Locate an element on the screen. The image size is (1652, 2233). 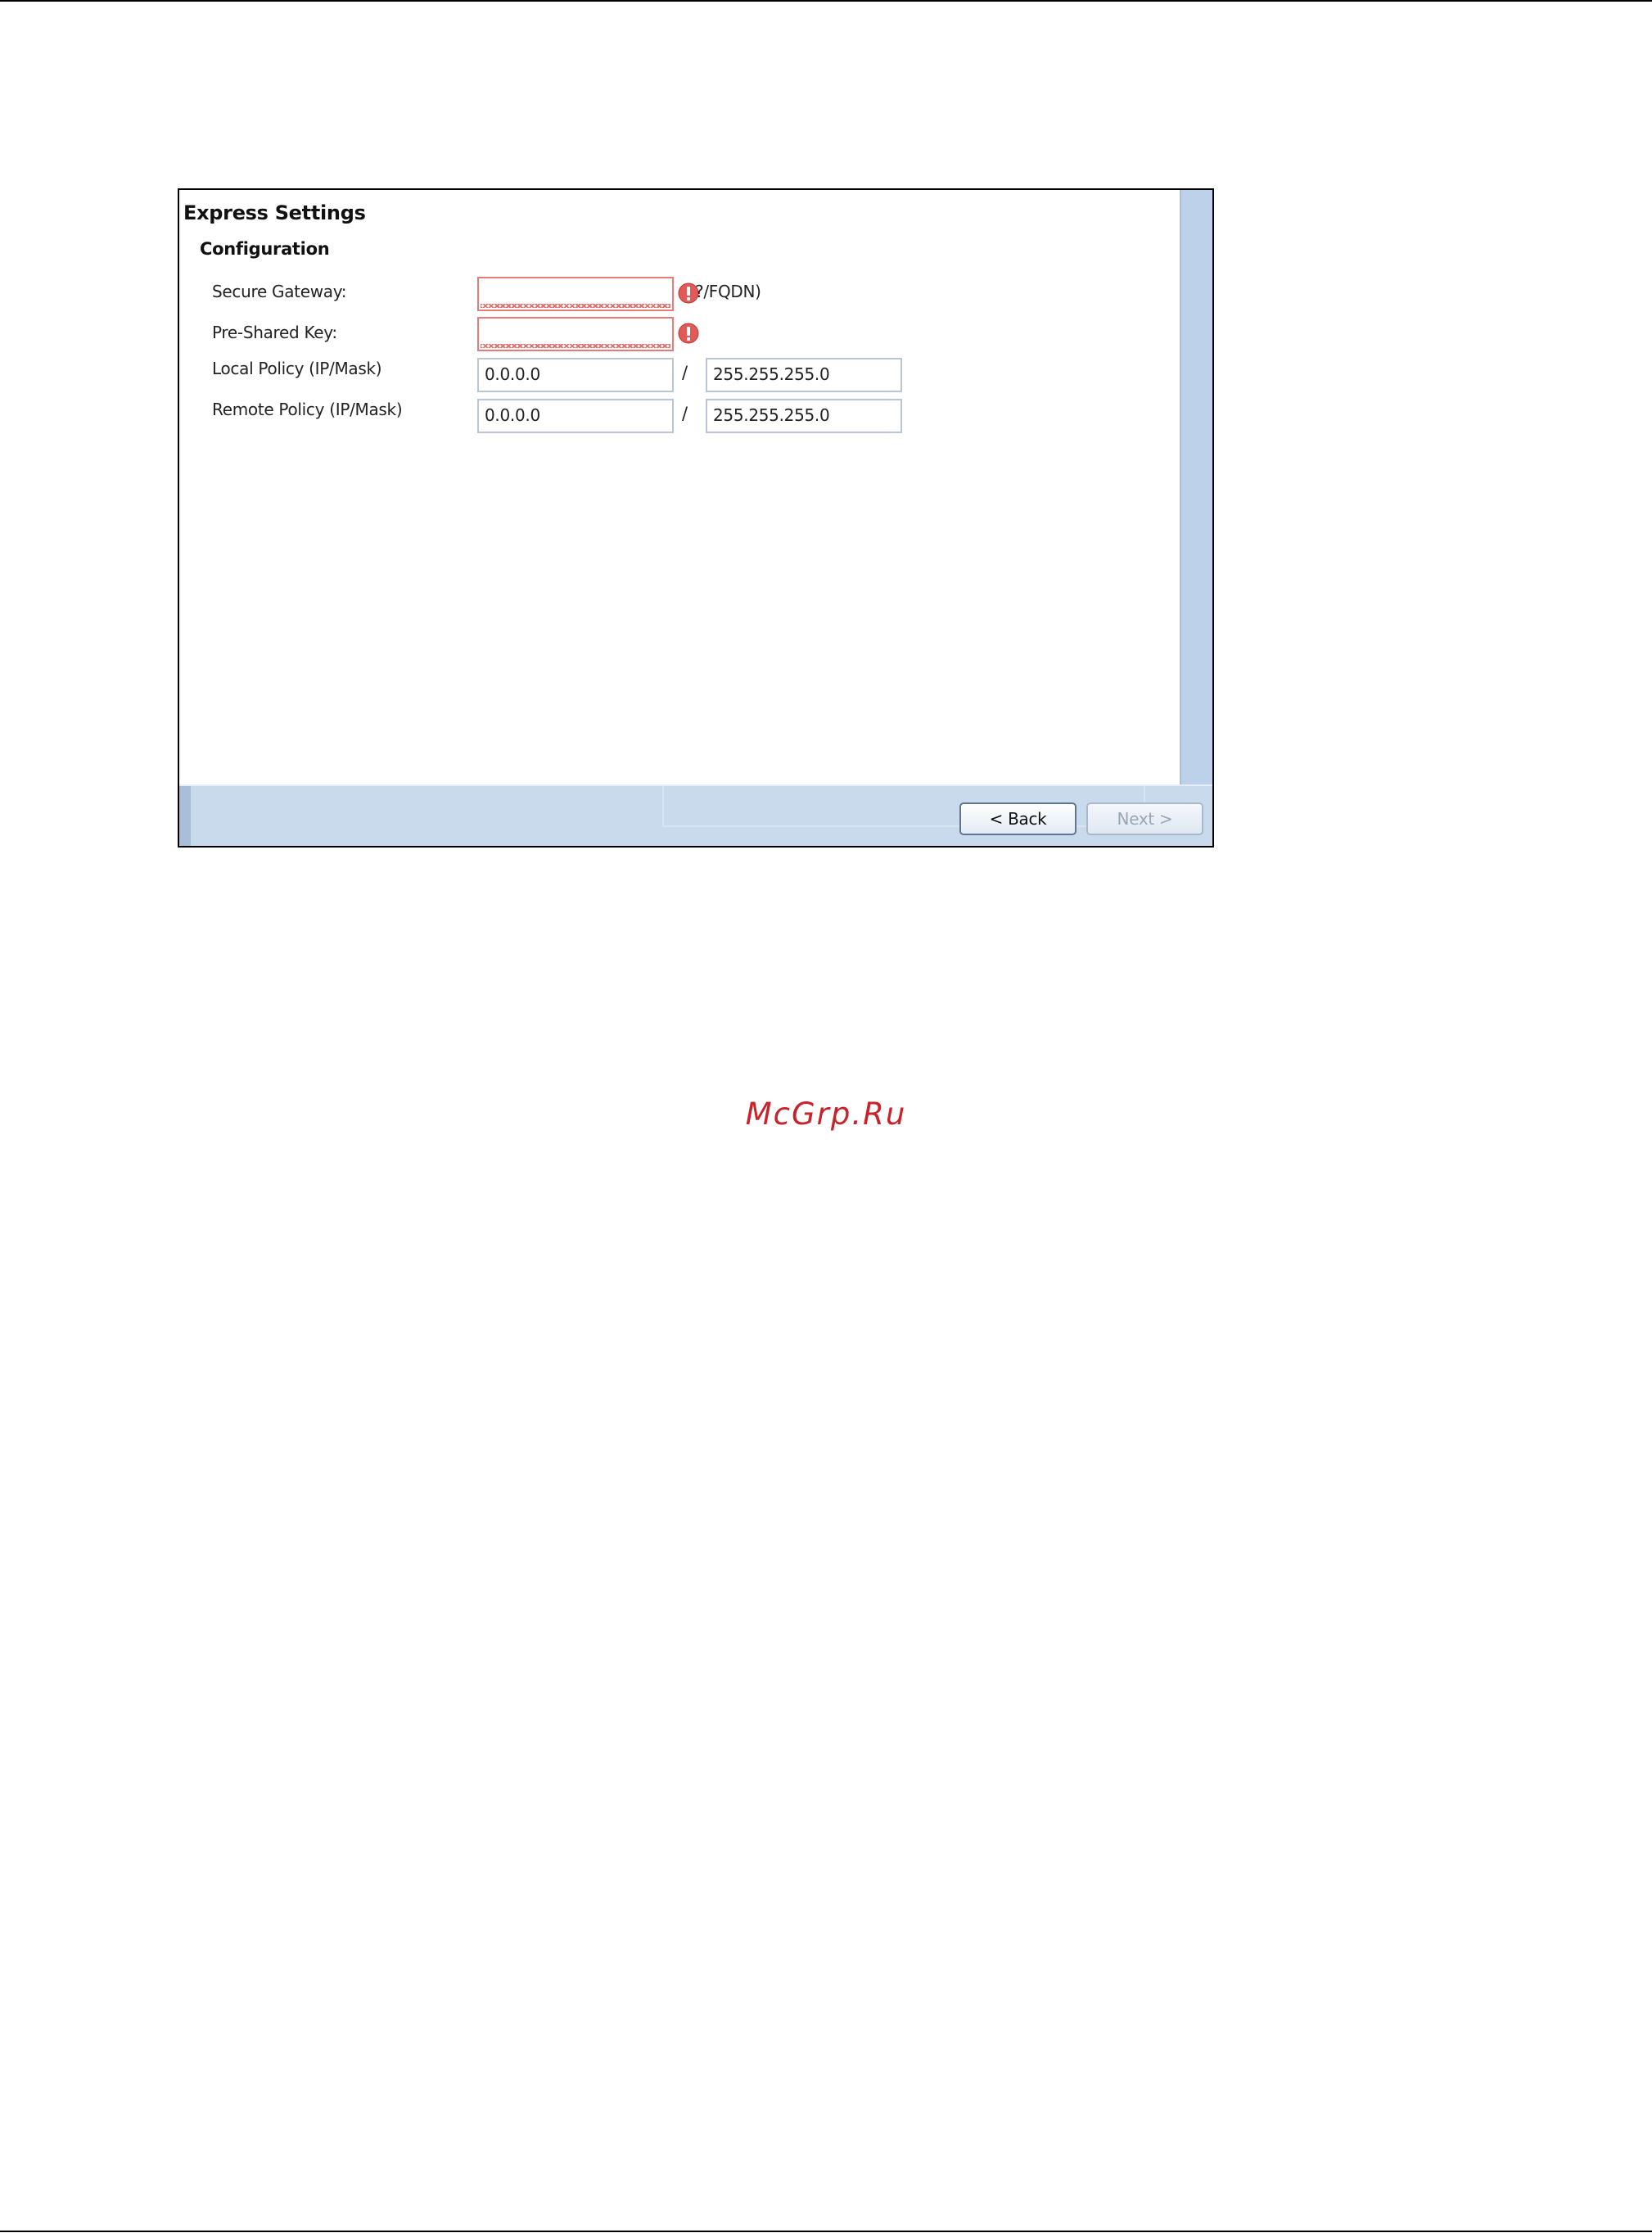
vertical-scrollbar is located at coordinates (1196, 488).